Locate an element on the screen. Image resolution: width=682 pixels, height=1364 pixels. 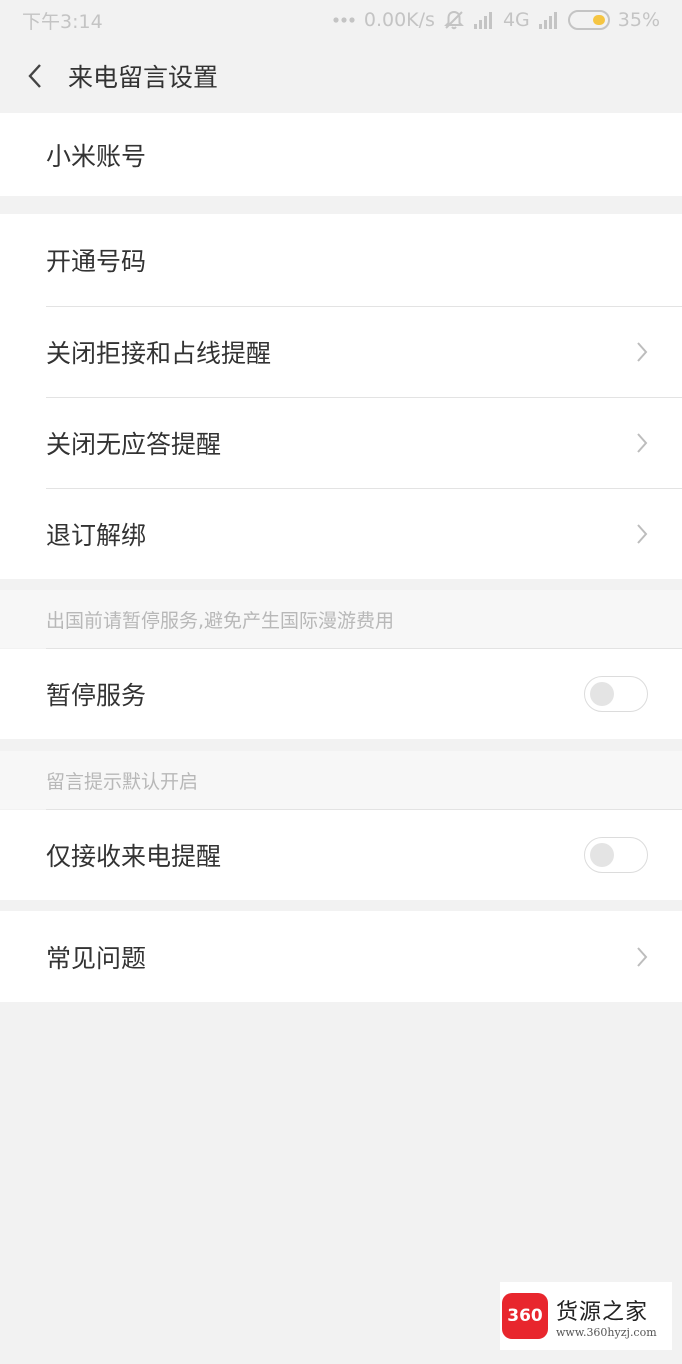
faq-item: 常见问题 is located at coordinates (341, 956).